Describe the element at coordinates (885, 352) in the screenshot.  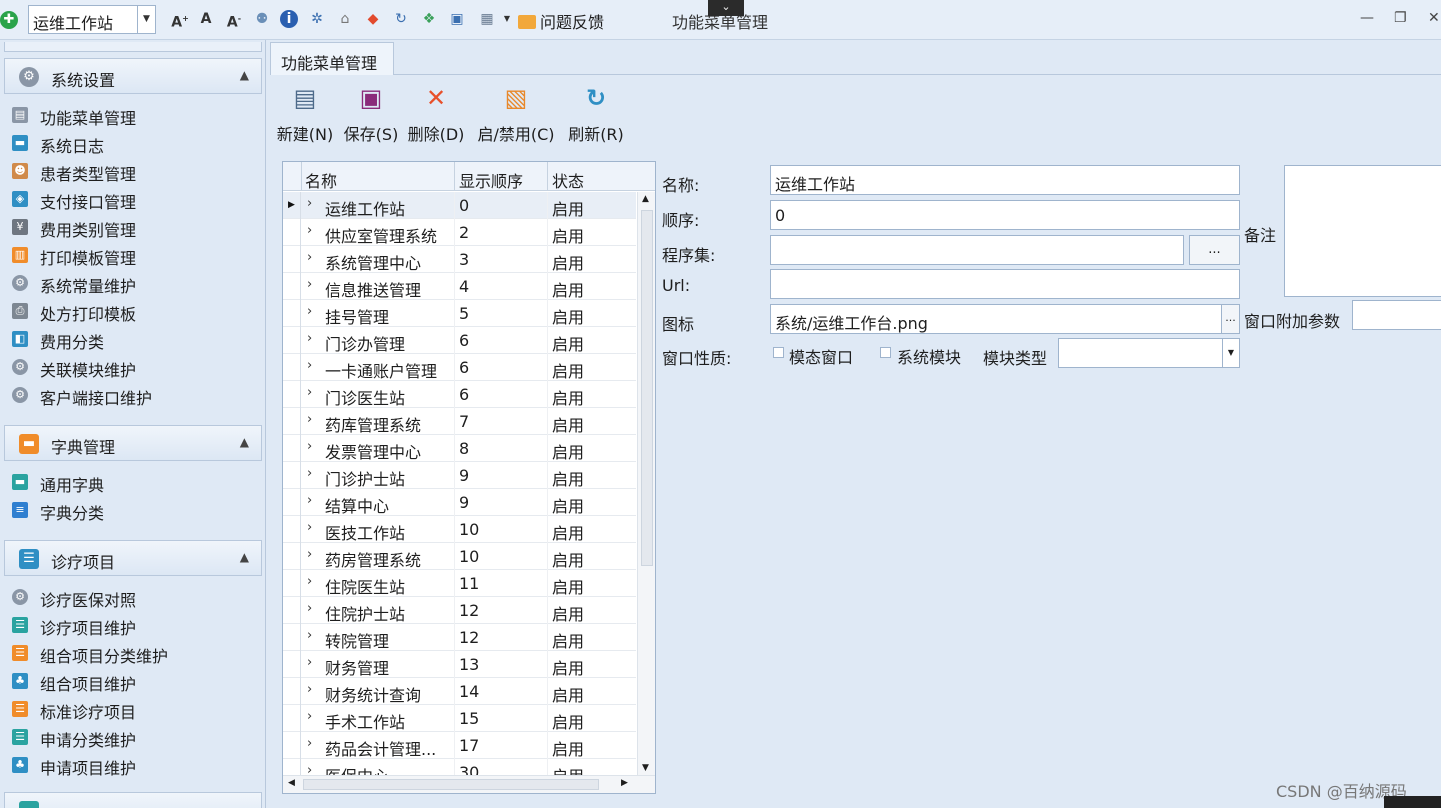
I see `system-module-checkbox` at that location.